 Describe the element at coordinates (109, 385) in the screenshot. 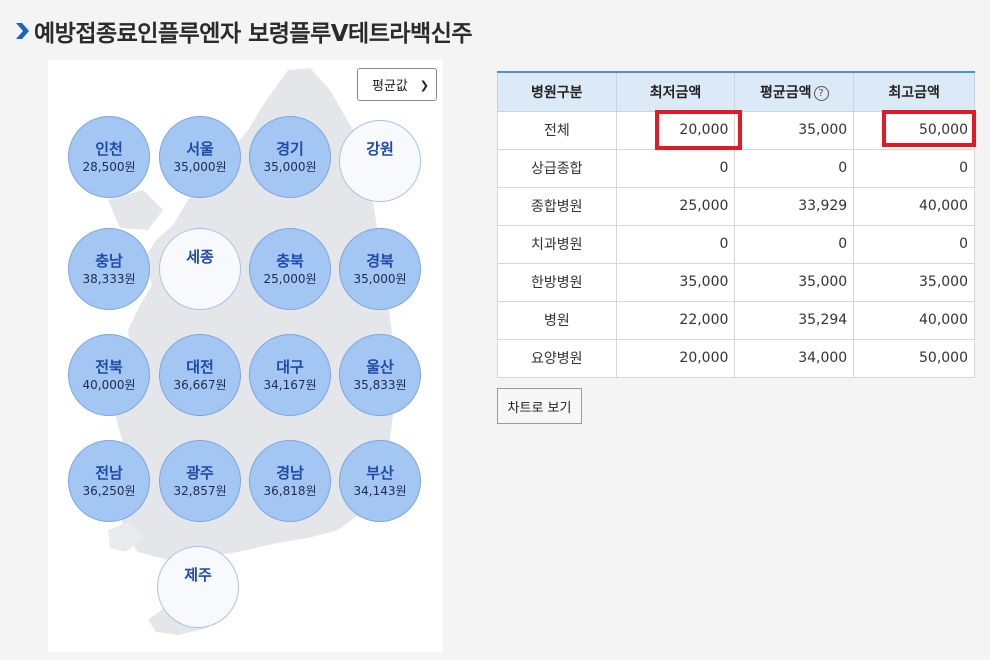

I see `region-average-price: 40,000원` at that location.